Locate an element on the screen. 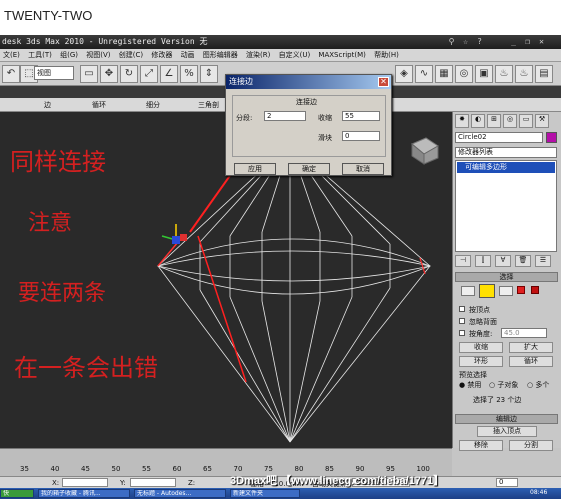 The width and height of the screenshot is (561, 499). rotate-icon: ↻ is located at coordinates (129, 74).